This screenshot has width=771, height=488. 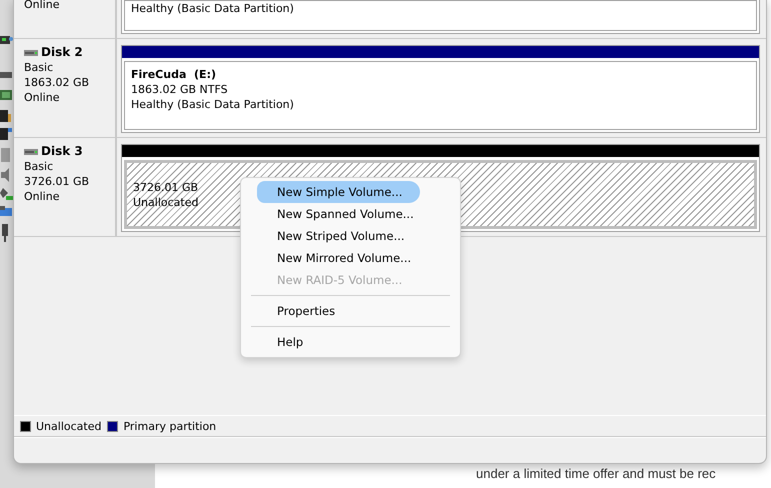 I want to click on menu-item: Properties, so click(x=350, y=311).